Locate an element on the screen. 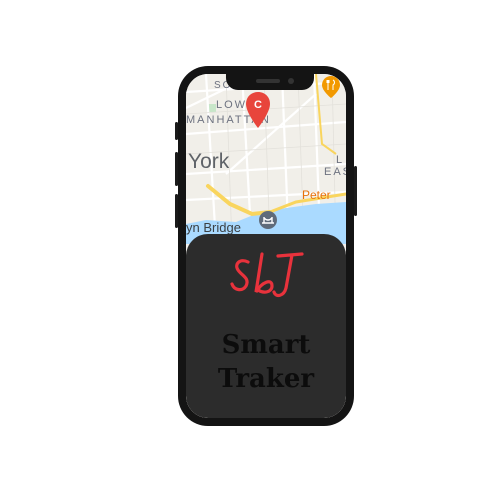 The height and width of the screenshot is (500, 500). phone-notch is located at coordinates (270, 82).